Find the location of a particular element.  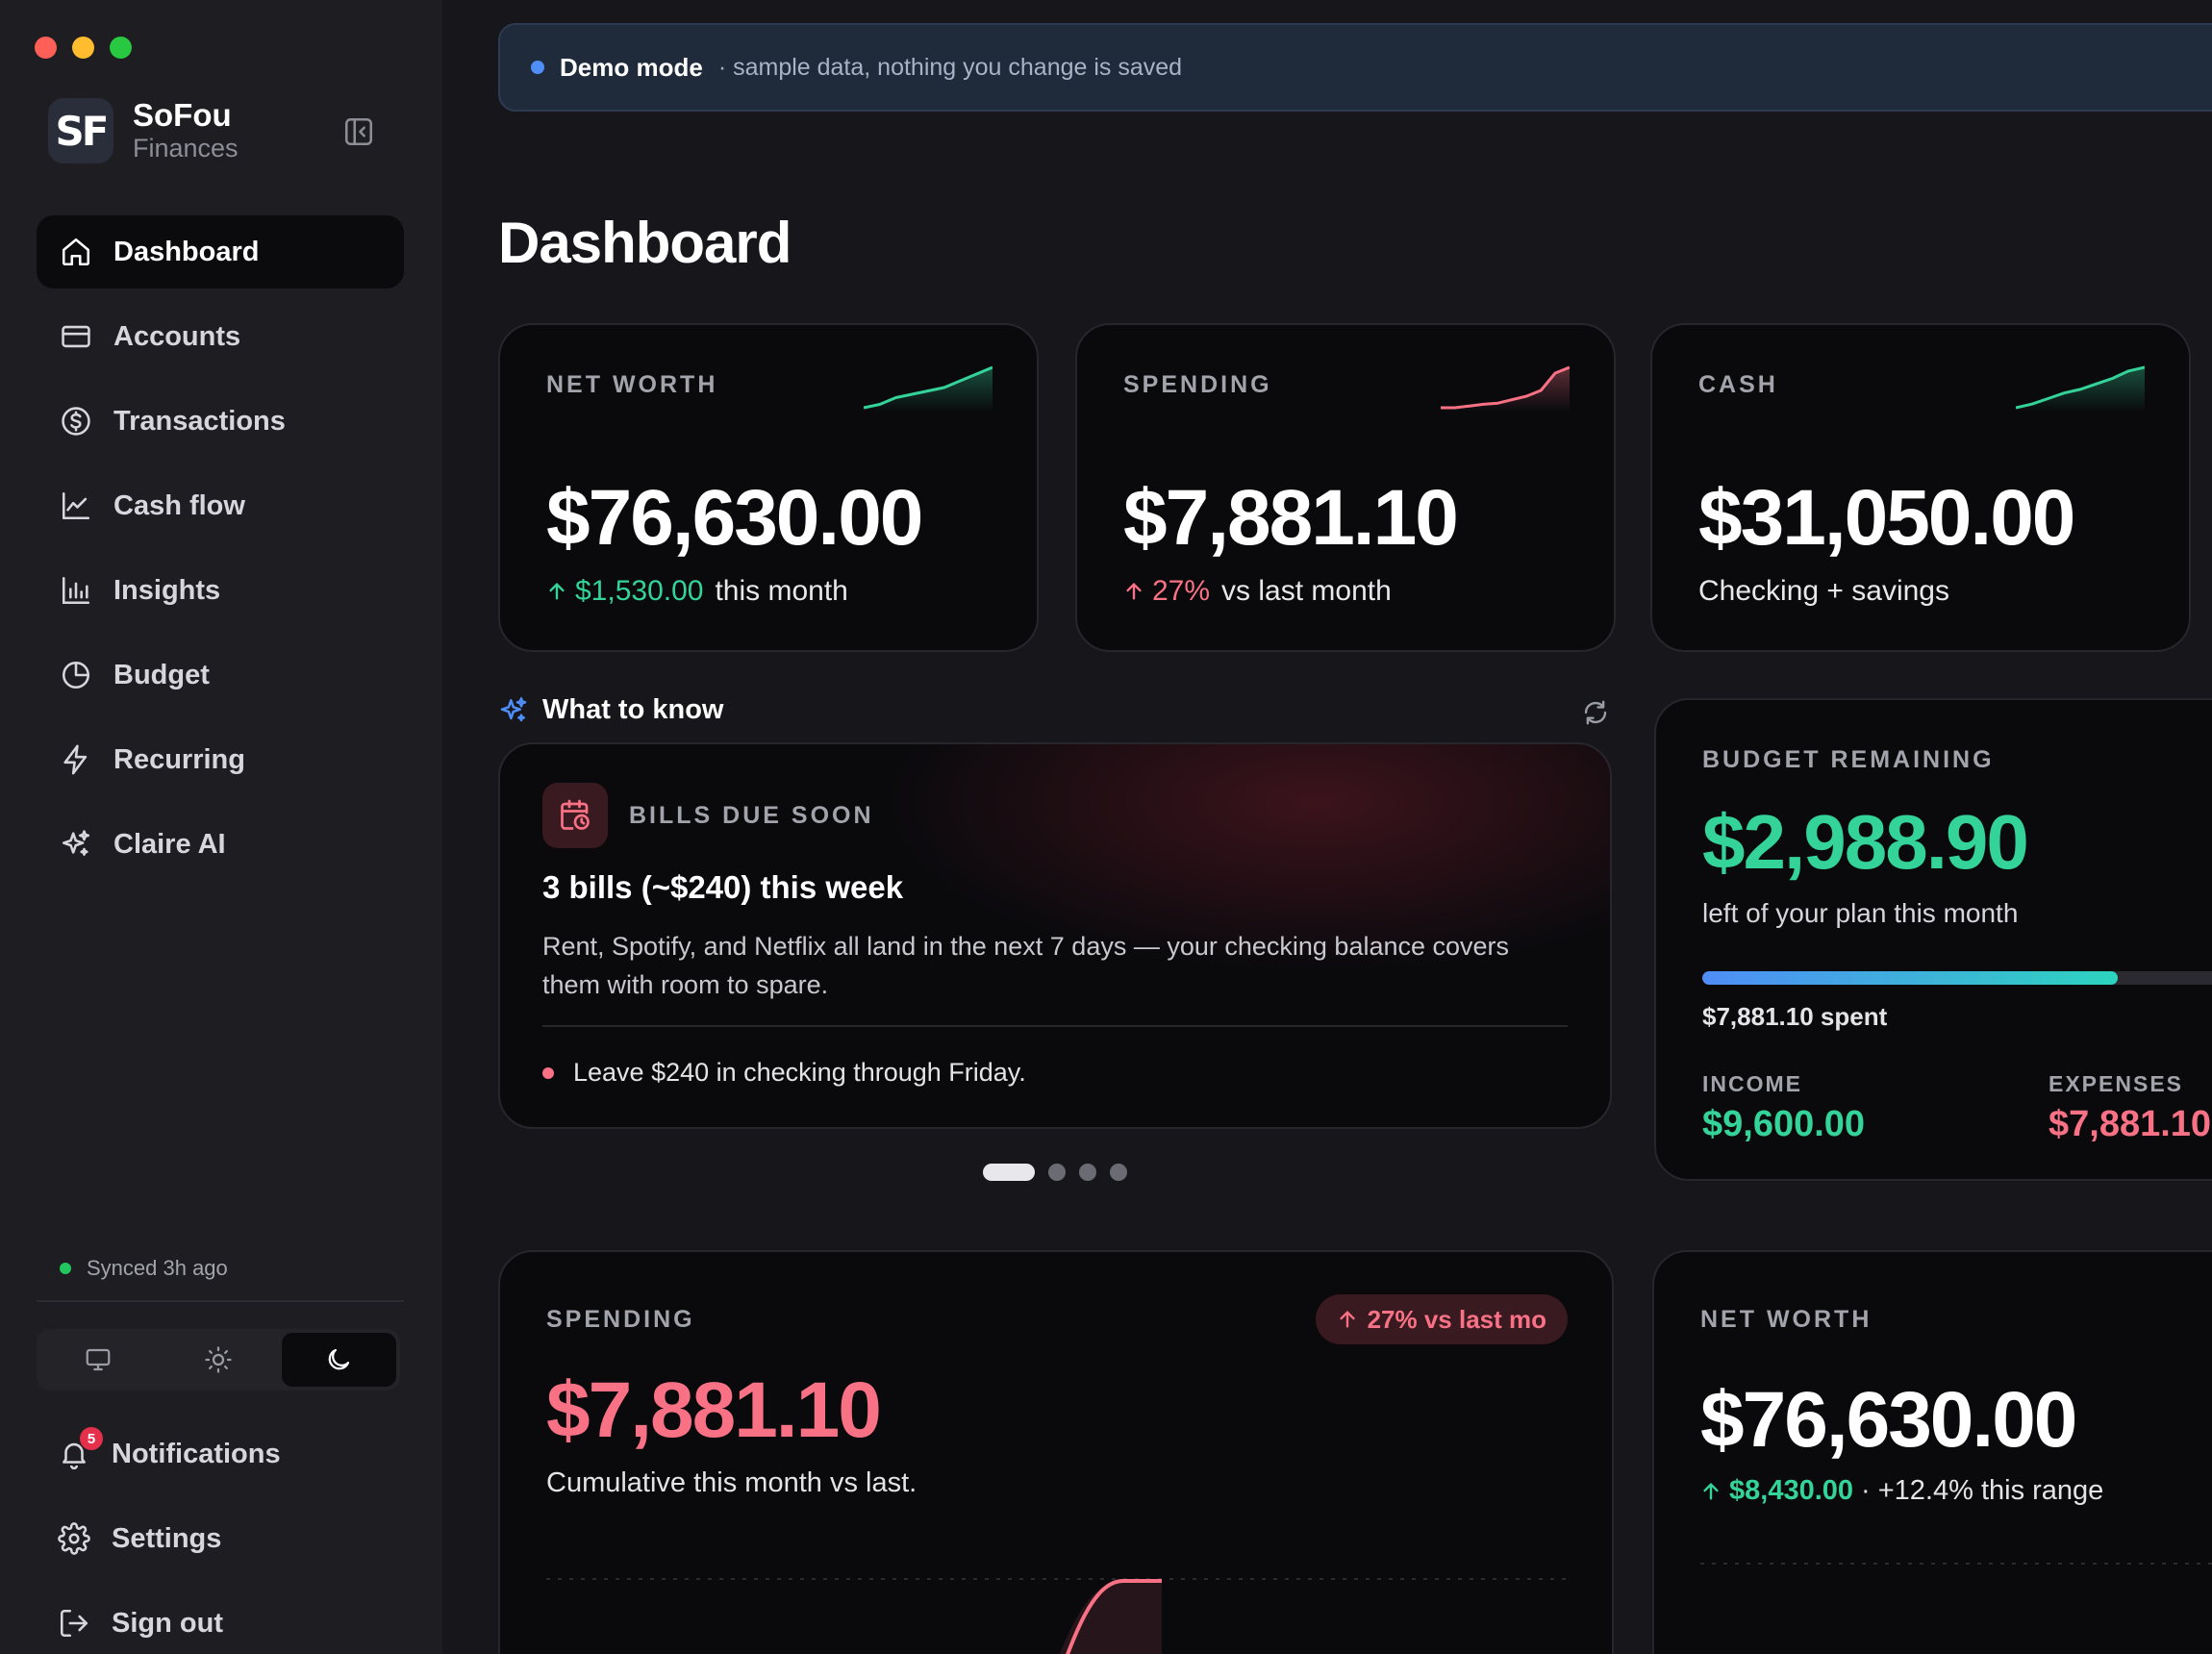

sidebar-item-label: Claire AI is located at coordinates (170, 844).